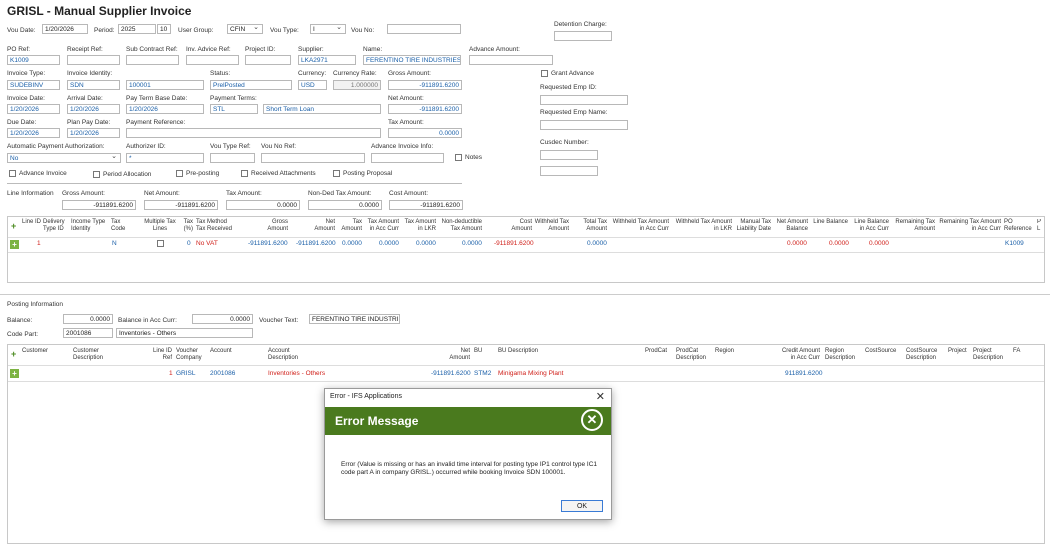 This screenshot has height=546, width=1050. What do you see at coordinates (165, 158) in the screenshot?
I see `authorizer-field: *` at bounding box center [165, 158].